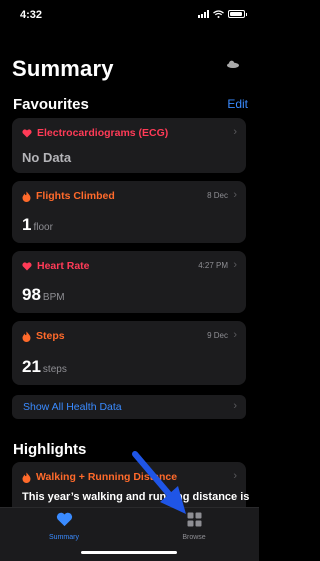  I want to click on show-all-label: Show All Health Data, so click(72, 407).